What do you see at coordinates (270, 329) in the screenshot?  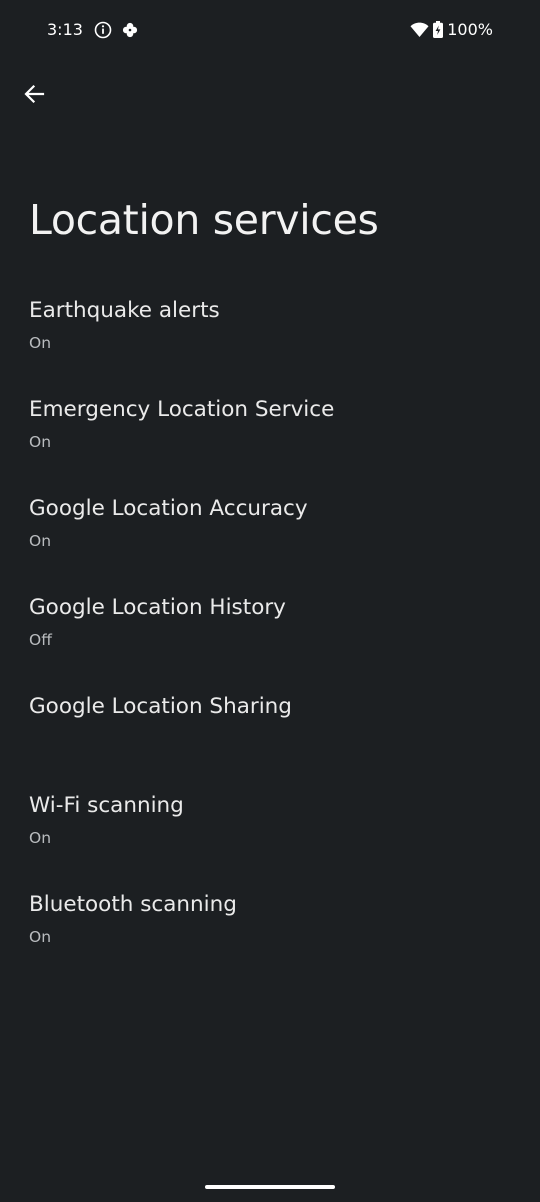 I see `setting-earthquake-alerts: Earthquake alerts On` at bounding box center [270, 329].